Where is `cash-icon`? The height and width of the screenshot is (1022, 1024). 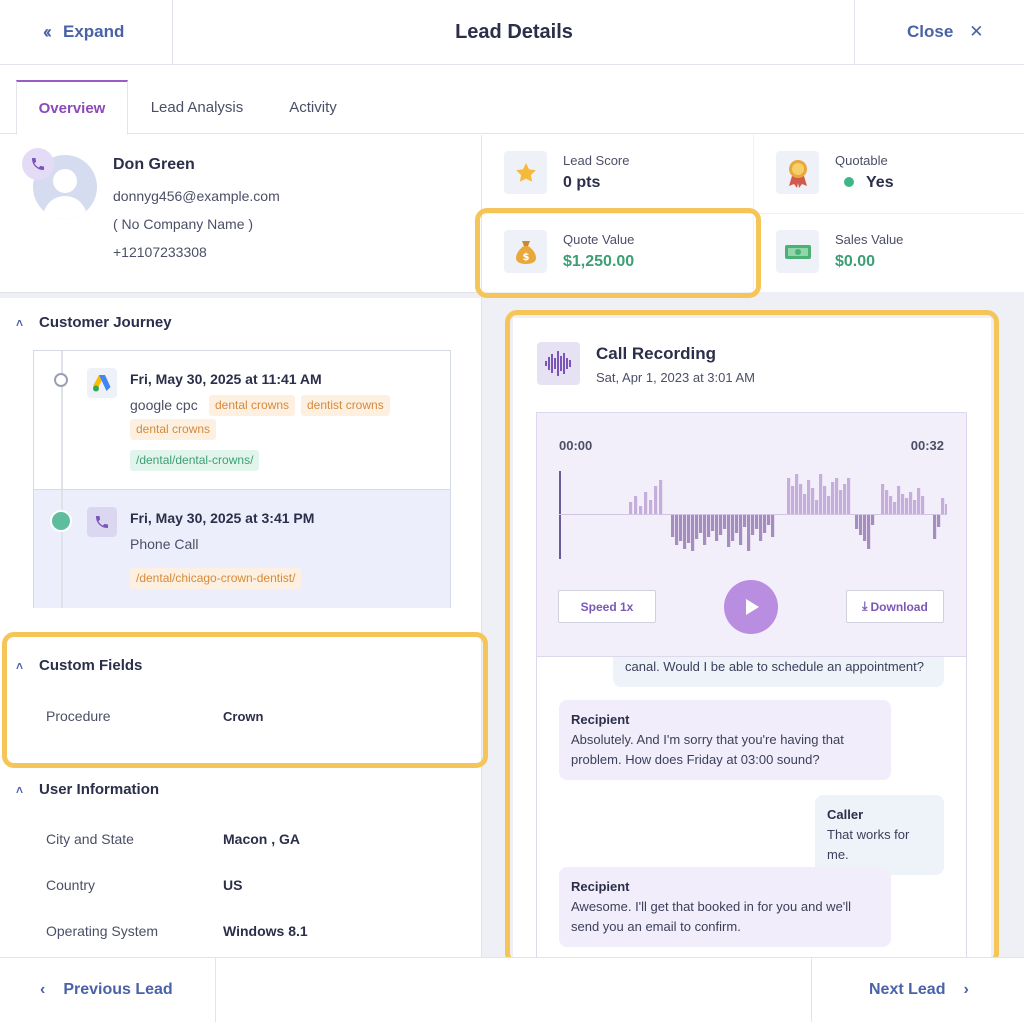 cash-icon is located at coordinates (797, 251).